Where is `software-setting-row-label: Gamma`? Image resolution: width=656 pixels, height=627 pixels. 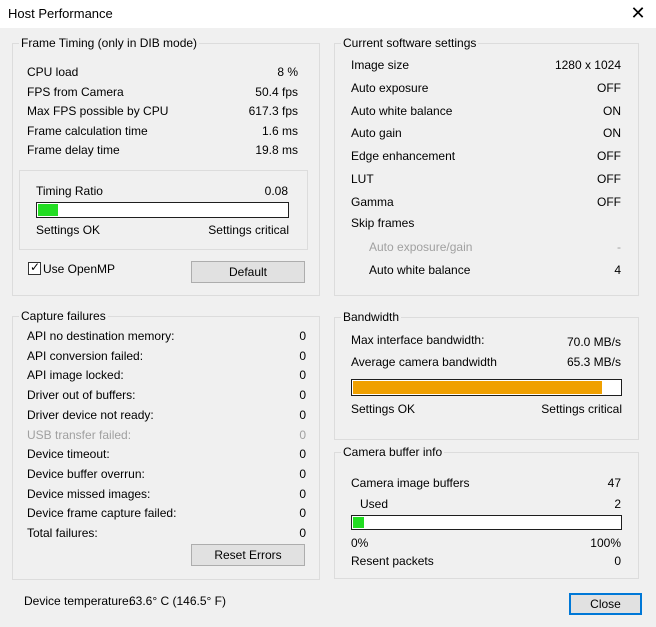
software-setting-row-label: Gamma is located at coordinates (372, 201).